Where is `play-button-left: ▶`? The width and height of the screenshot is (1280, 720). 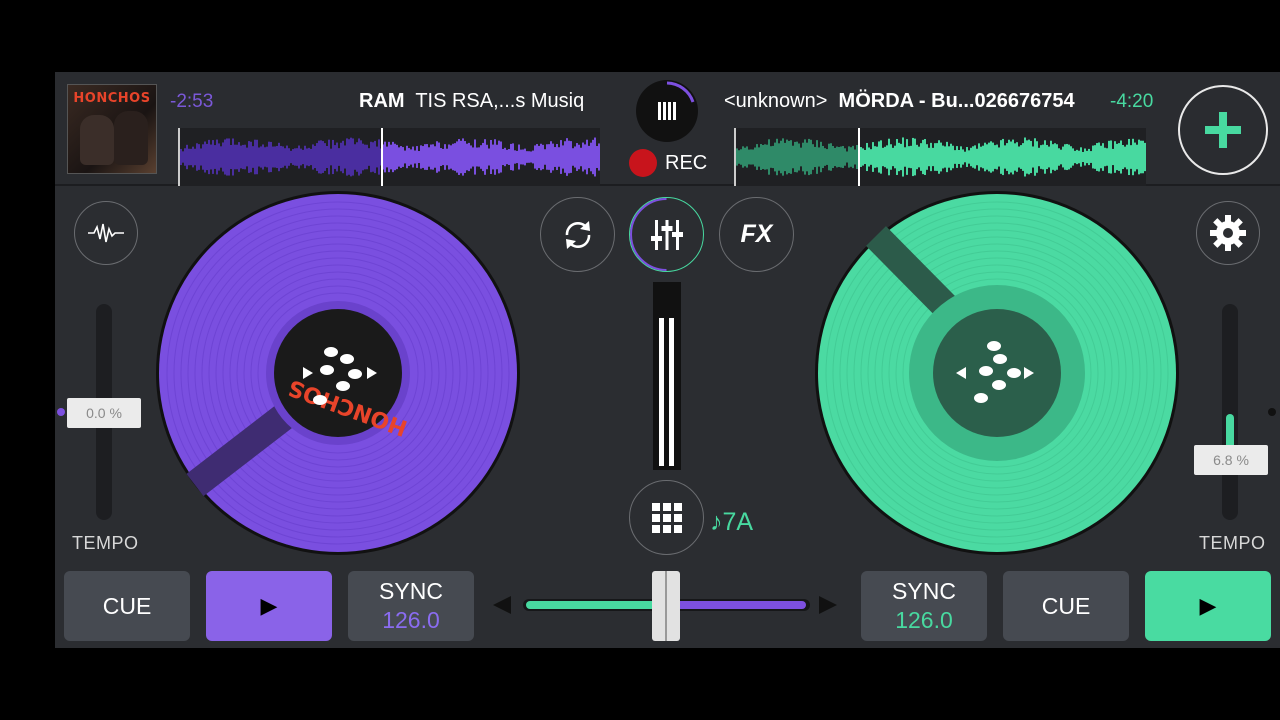
play-button-left: ▶ is located at coordinates (269, 606).